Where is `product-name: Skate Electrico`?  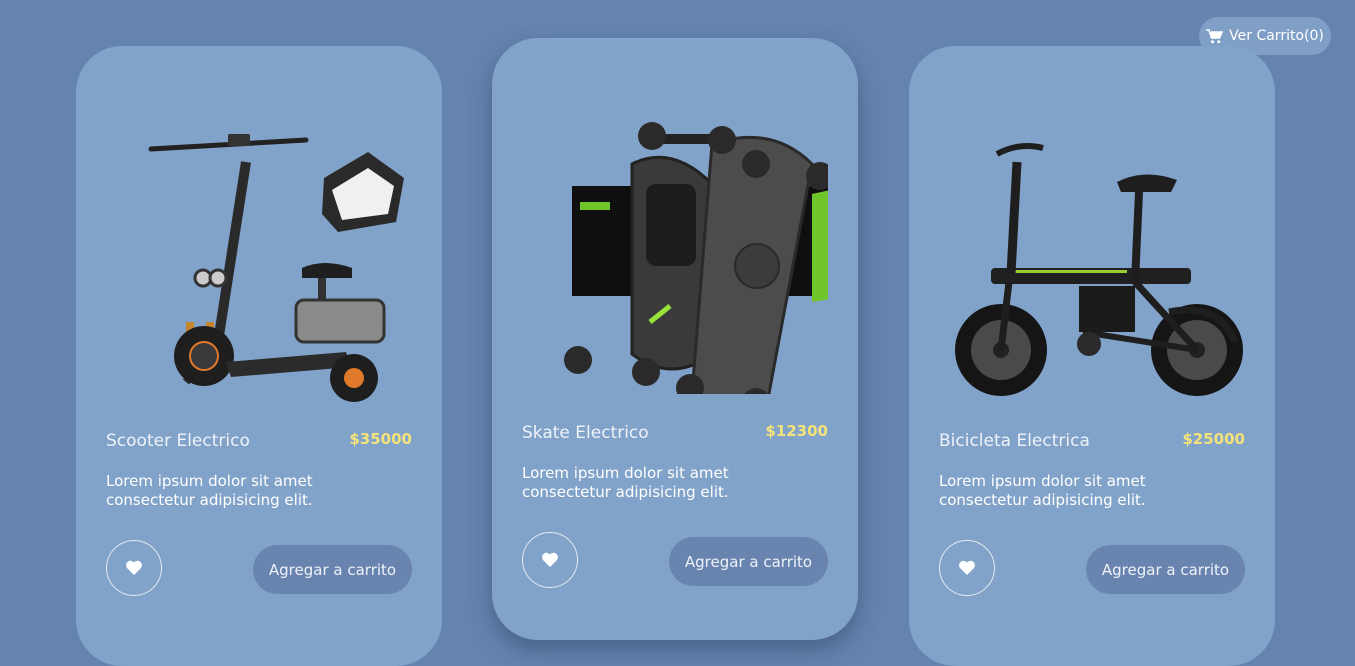
product-name: Skate Electrico is located at coordinates (585, 433).